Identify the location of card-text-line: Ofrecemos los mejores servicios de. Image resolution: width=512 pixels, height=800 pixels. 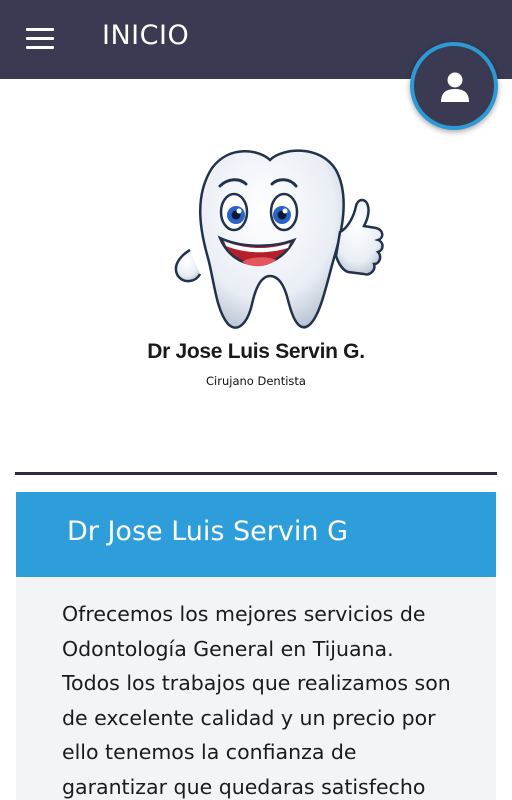
(244, 614).